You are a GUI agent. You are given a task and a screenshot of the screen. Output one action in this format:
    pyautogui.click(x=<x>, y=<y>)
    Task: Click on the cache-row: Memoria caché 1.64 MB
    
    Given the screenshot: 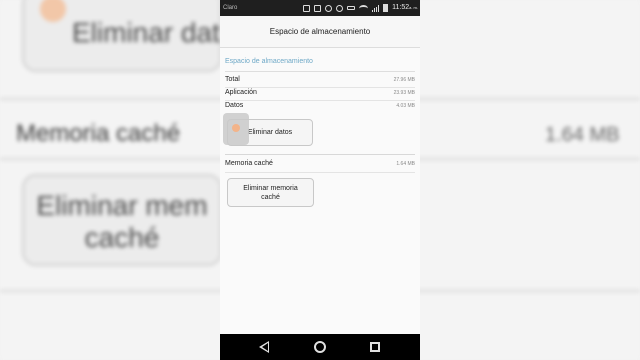 What is the action you would take?
    pyautogui.click(x=320, y=166)
    